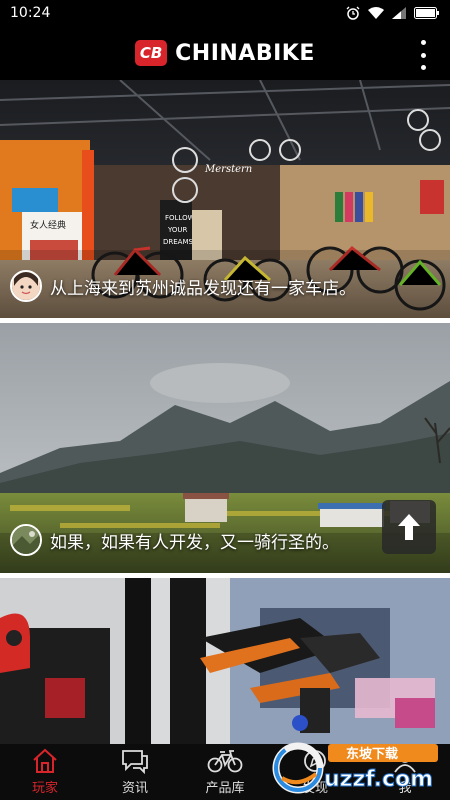 Image resolution: width=450 pixels, height=800 pixels. I want to click on nav-label: 产品库, so click(225, 788).